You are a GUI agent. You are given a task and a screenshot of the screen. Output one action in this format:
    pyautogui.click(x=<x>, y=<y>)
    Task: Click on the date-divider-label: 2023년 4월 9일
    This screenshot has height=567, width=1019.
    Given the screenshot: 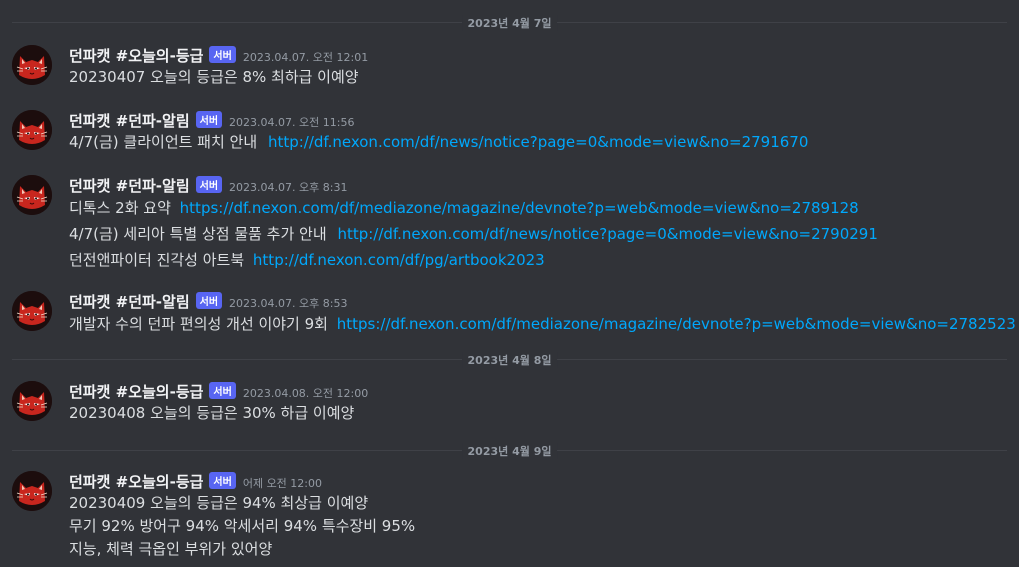 What is the action you would take?
    pyautogui.click(x=509, y=451)
    